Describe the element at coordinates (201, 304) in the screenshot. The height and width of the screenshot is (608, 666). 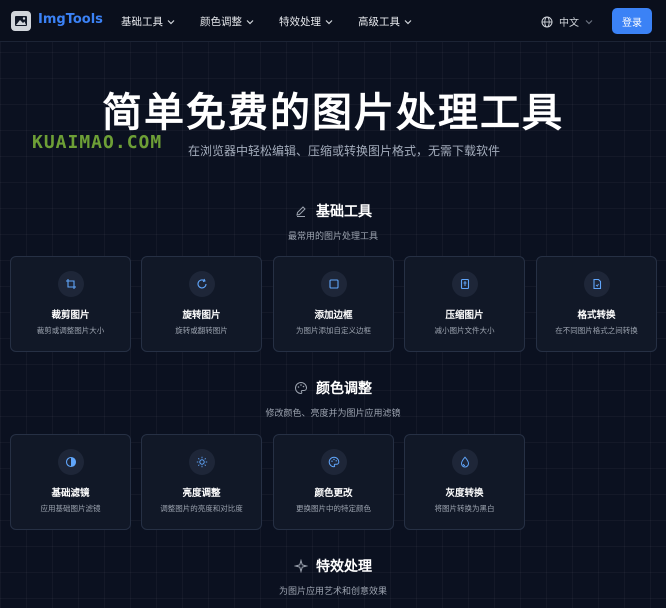
I see `tool-card-rotate: 旋转图片 旋转或翻转图片` at that location.